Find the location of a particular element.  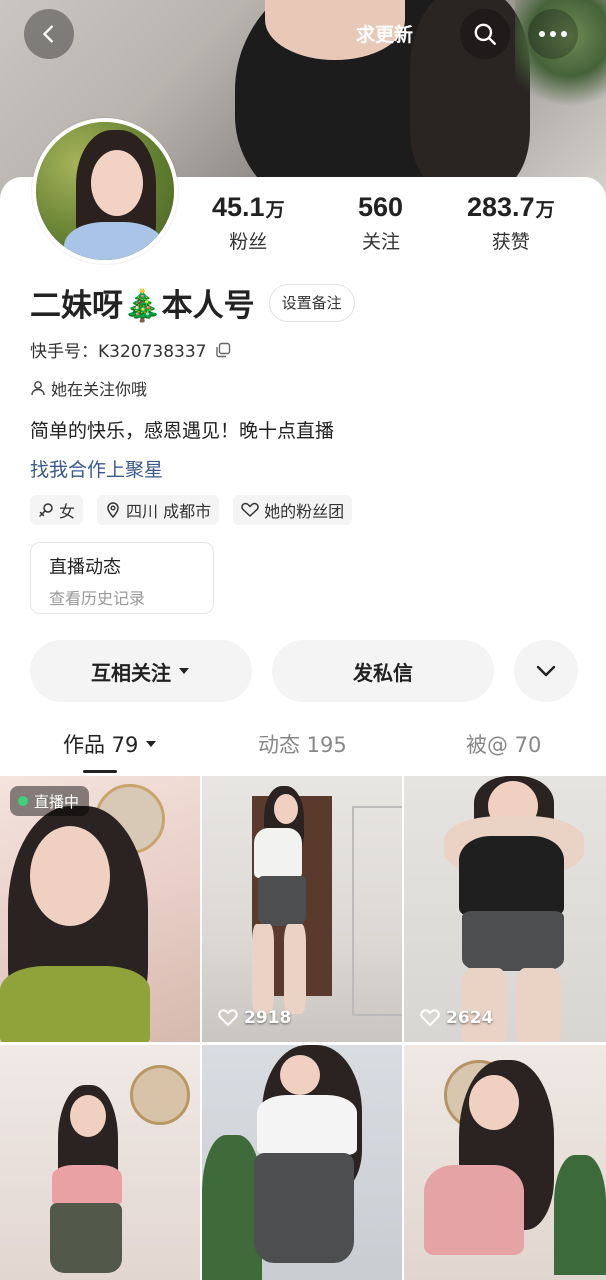

location-pin-icon is located at coordinates (113, 510).